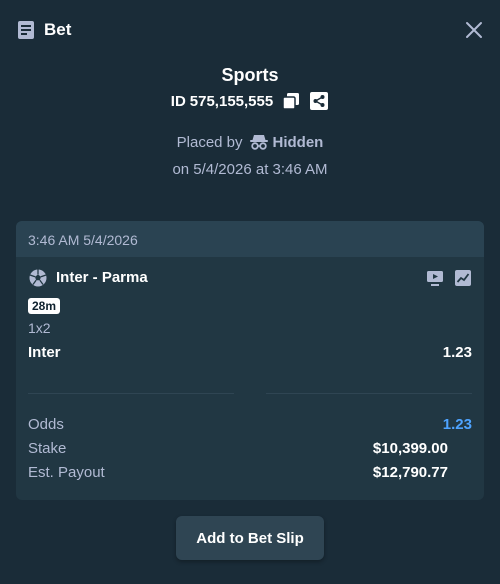  I want to click on placed-by-row: Placed by Hidden, so click(250, 142).